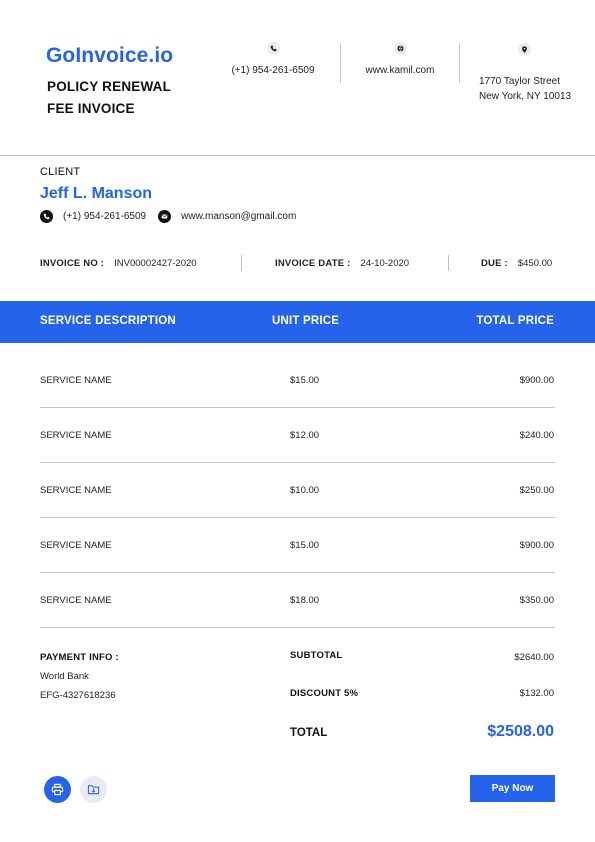  I want to click on company-phone-block: (+1) 954-261-6509, so click(273, 59).